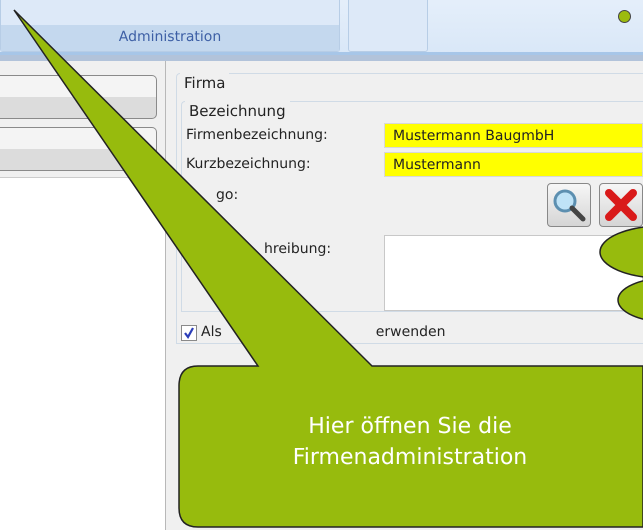 The image size is (643, 530). I want to click on search-icon, so click(569, 205).